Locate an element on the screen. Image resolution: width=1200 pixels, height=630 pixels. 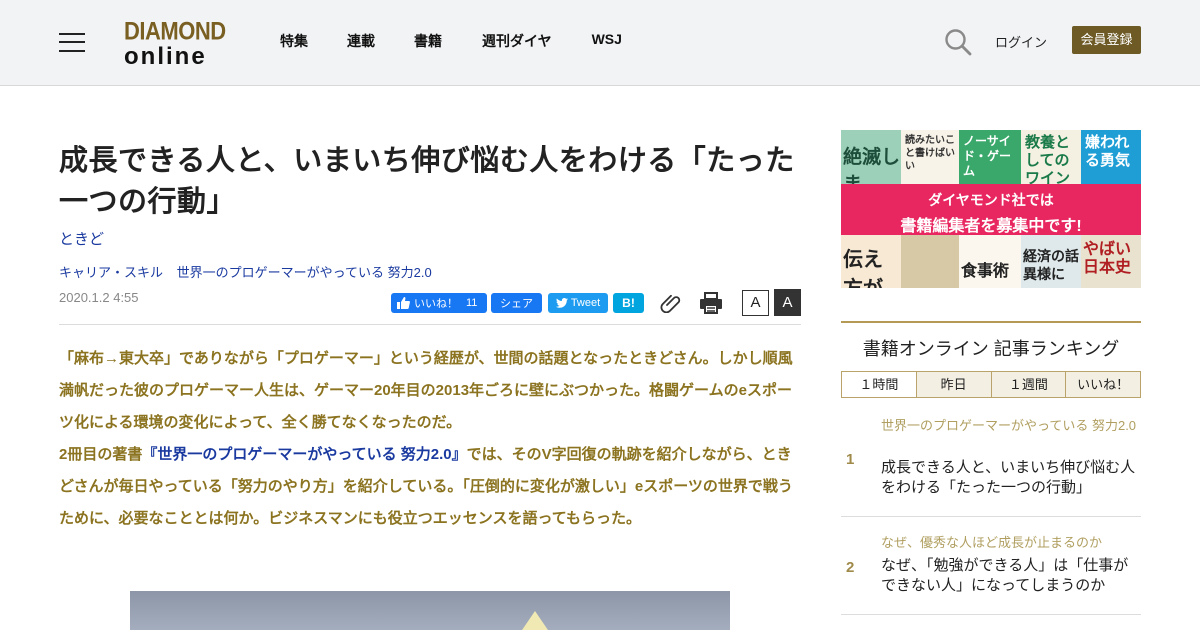
like-label: いいね！ is located at coordinates (436, 304).